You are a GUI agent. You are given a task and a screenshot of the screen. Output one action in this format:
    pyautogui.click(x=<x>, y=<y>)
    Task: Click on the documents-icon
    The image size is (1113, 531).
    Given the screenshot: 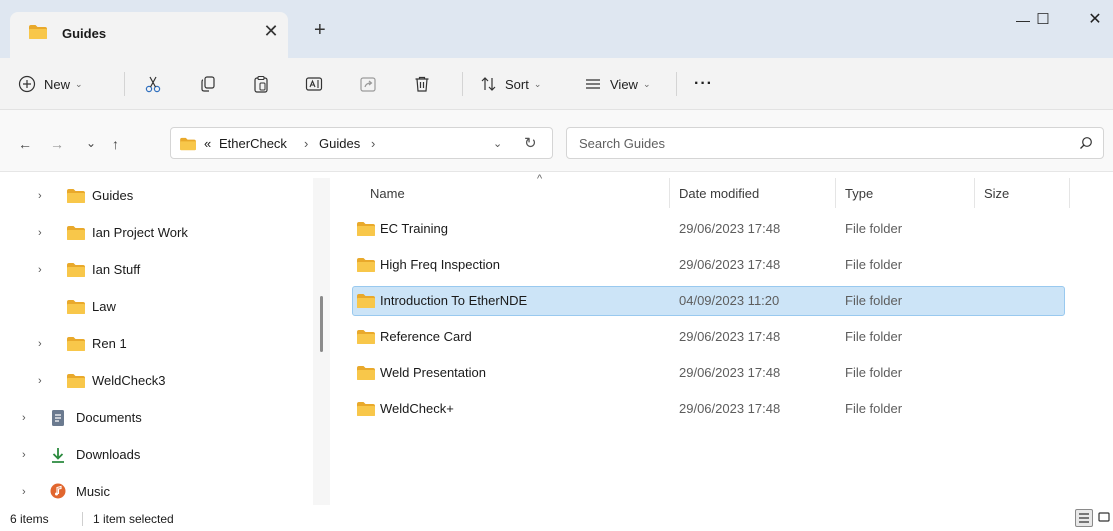 What is the action you would take?
    pyautogui.click(x=58, y=418)
    